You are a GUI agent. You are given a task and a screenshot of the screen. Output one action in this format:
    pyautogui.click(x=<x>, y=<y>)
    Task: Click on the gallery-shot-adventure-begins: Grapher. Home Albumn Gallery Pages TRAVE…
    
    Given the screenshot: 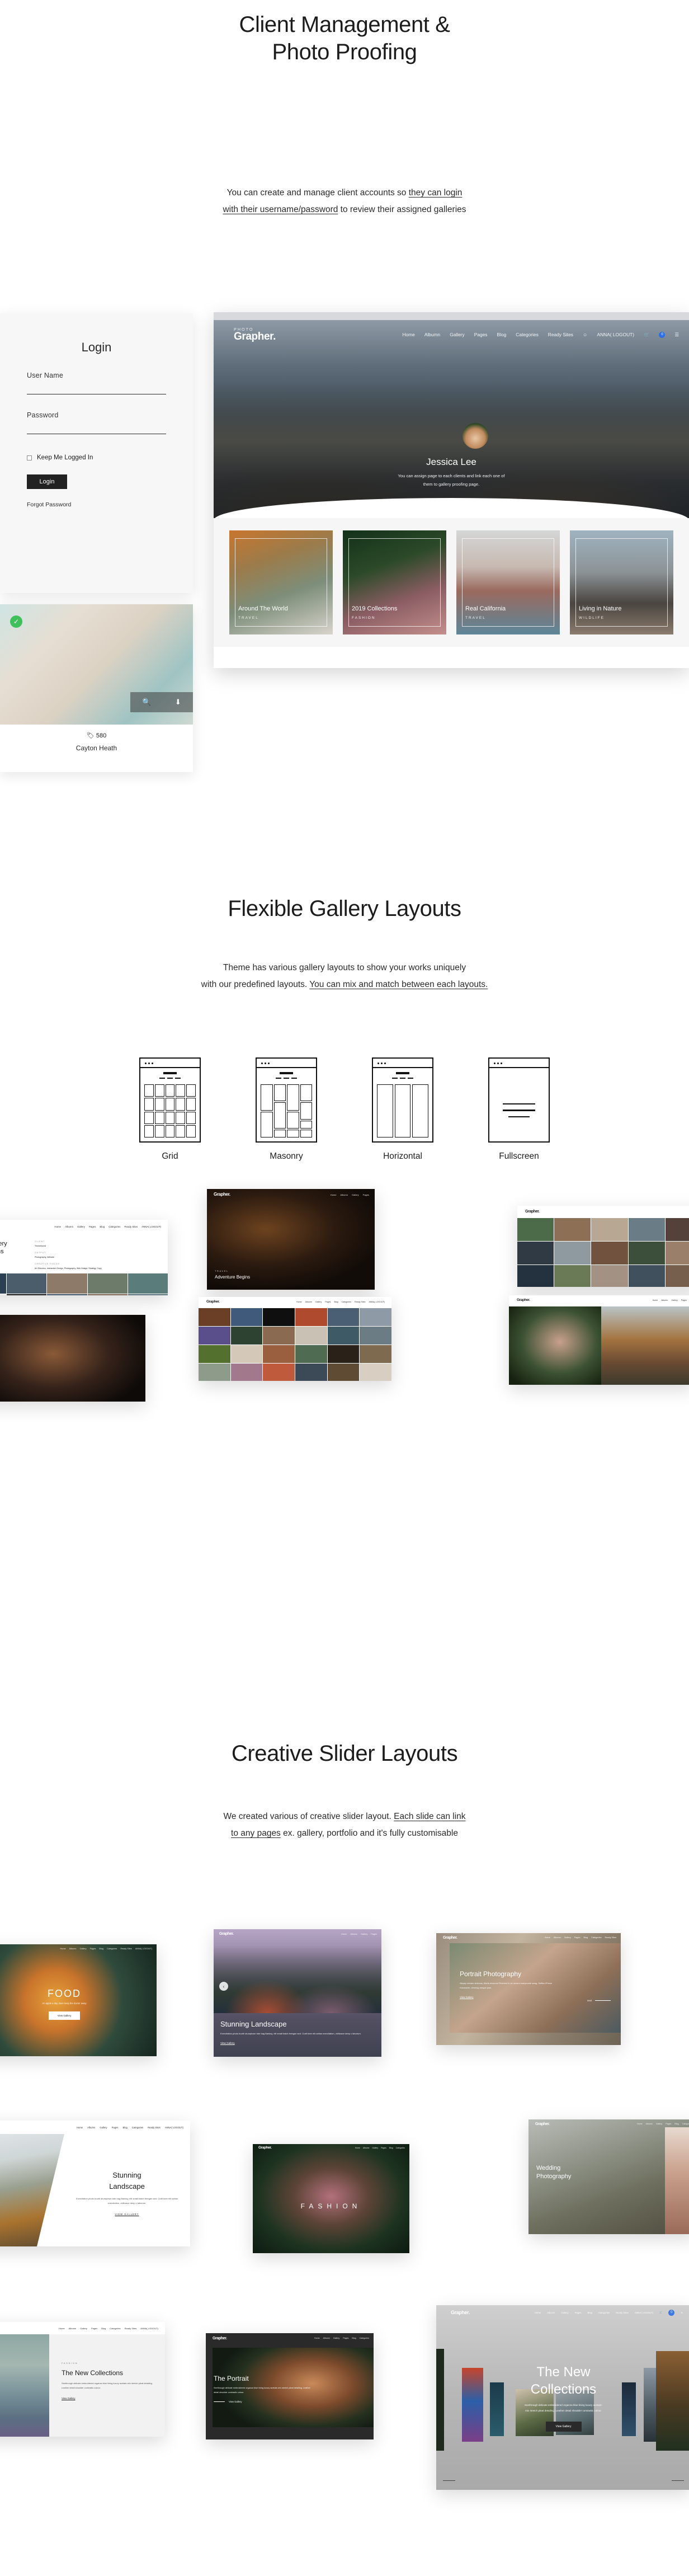 What is the action you would take?
    pyautogui.click(x=291, y=1239)
    